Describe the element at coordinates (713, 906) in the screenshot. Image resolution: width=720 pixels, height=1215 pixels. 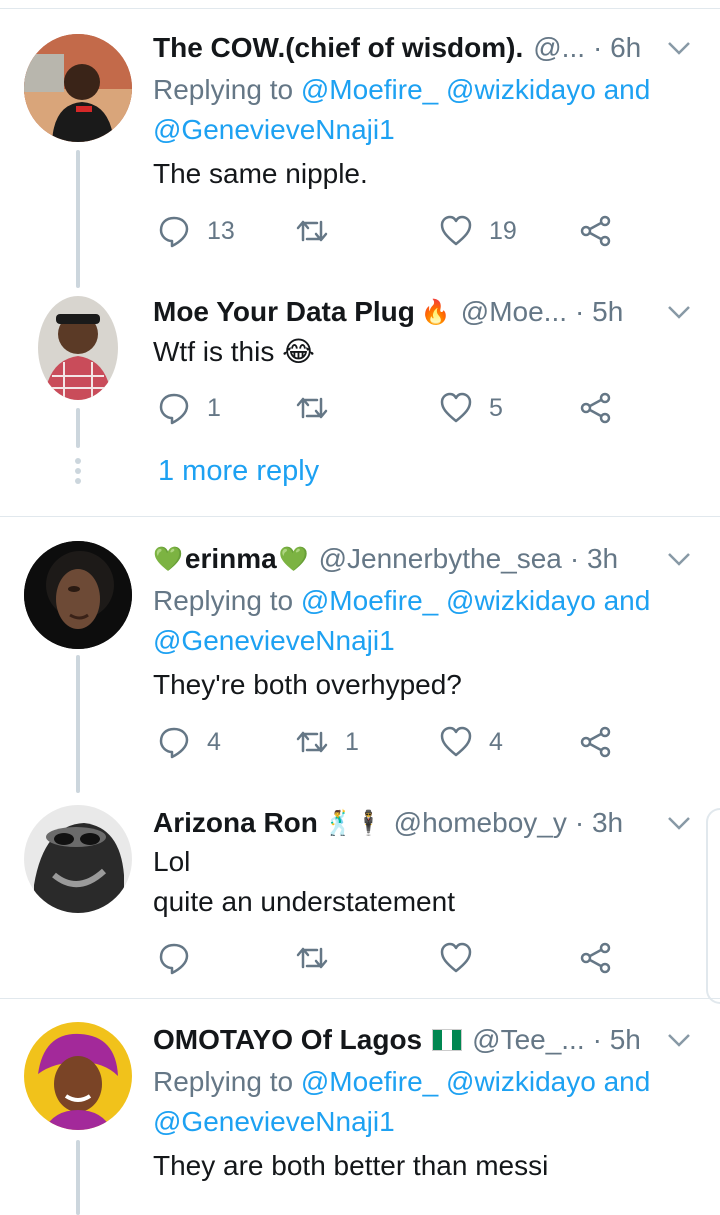
I see `scroll-edge-handle` at that location.